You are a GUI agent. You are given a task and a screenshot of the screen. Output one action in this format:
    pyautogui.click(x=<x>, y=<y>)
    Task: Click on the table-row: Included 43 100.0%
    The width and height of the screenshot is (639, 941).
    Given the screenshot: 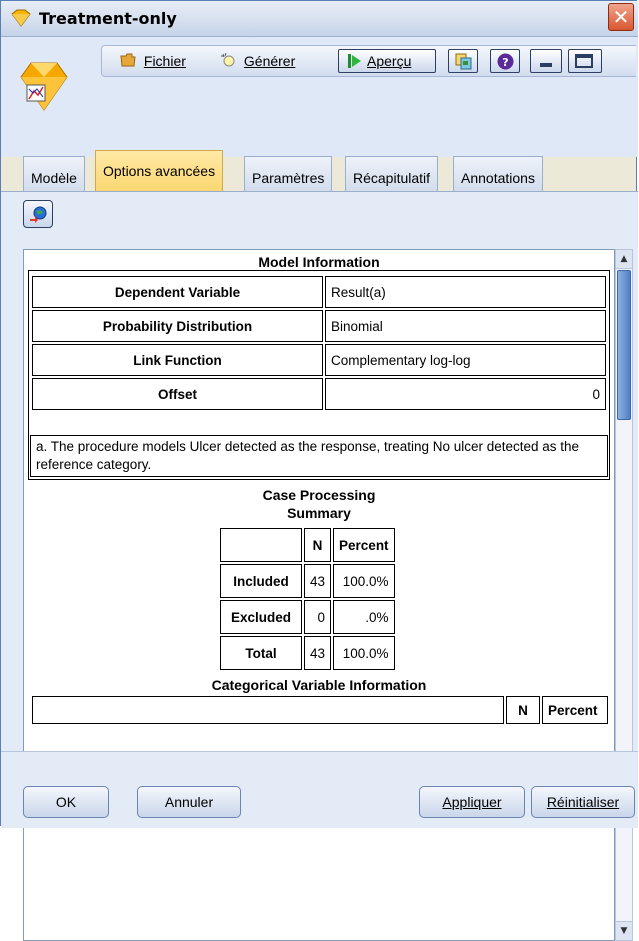 What is the action you would take?
    pyautogui.click(x=307, y=581)
    